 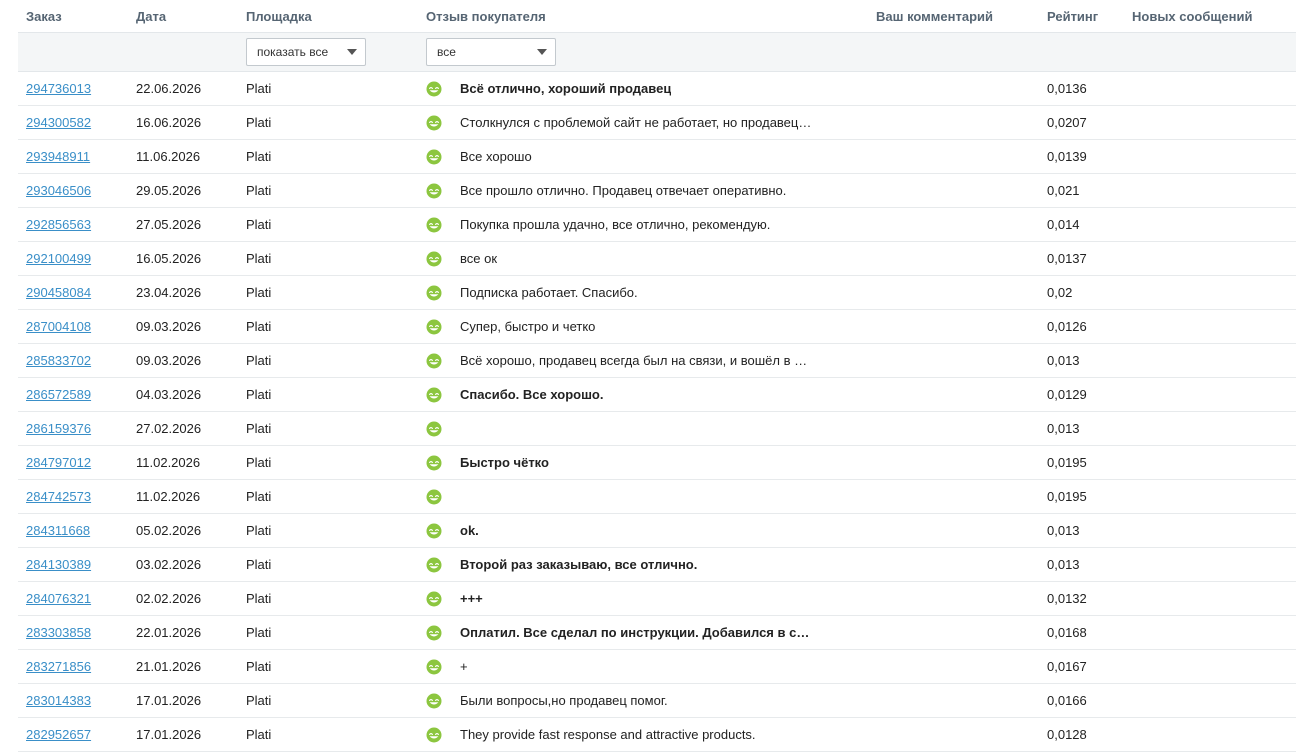 I want to click on table-row: 284742573 11.02.2026 Plati 0,0195, so click(x=657, y=496).